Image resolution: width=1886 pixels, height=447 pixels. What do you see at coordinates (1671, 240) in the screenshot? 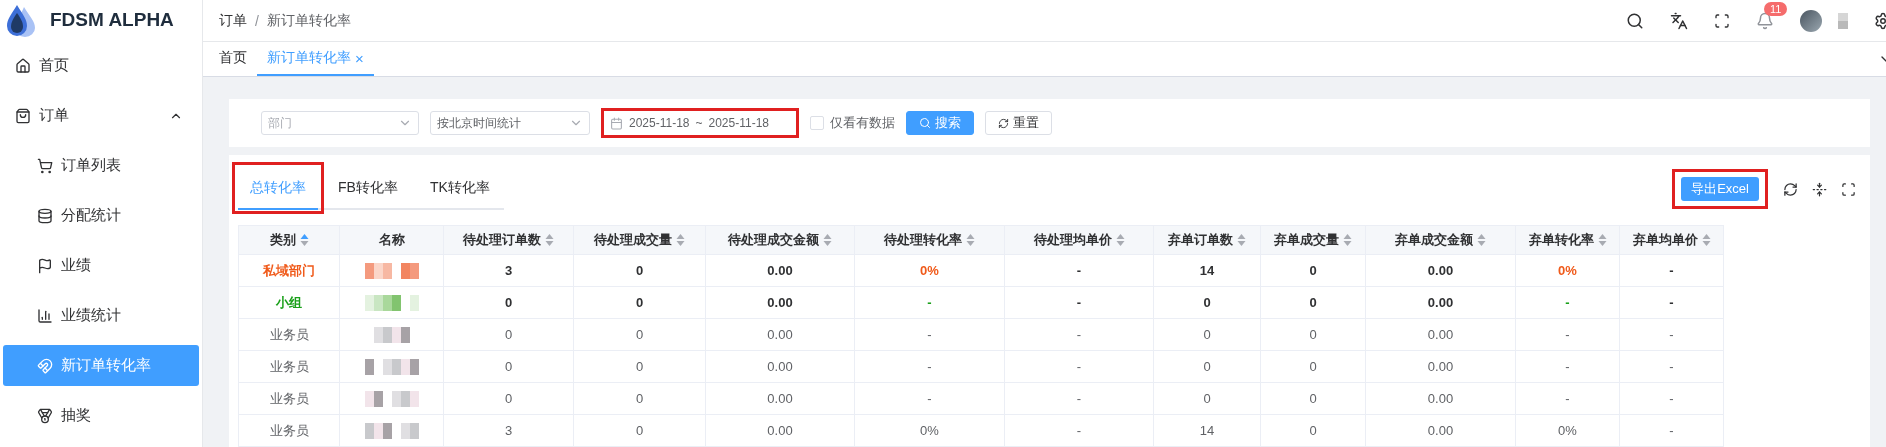
I see `column-header: 弃单均单价` at bounding box center [1671, 240].